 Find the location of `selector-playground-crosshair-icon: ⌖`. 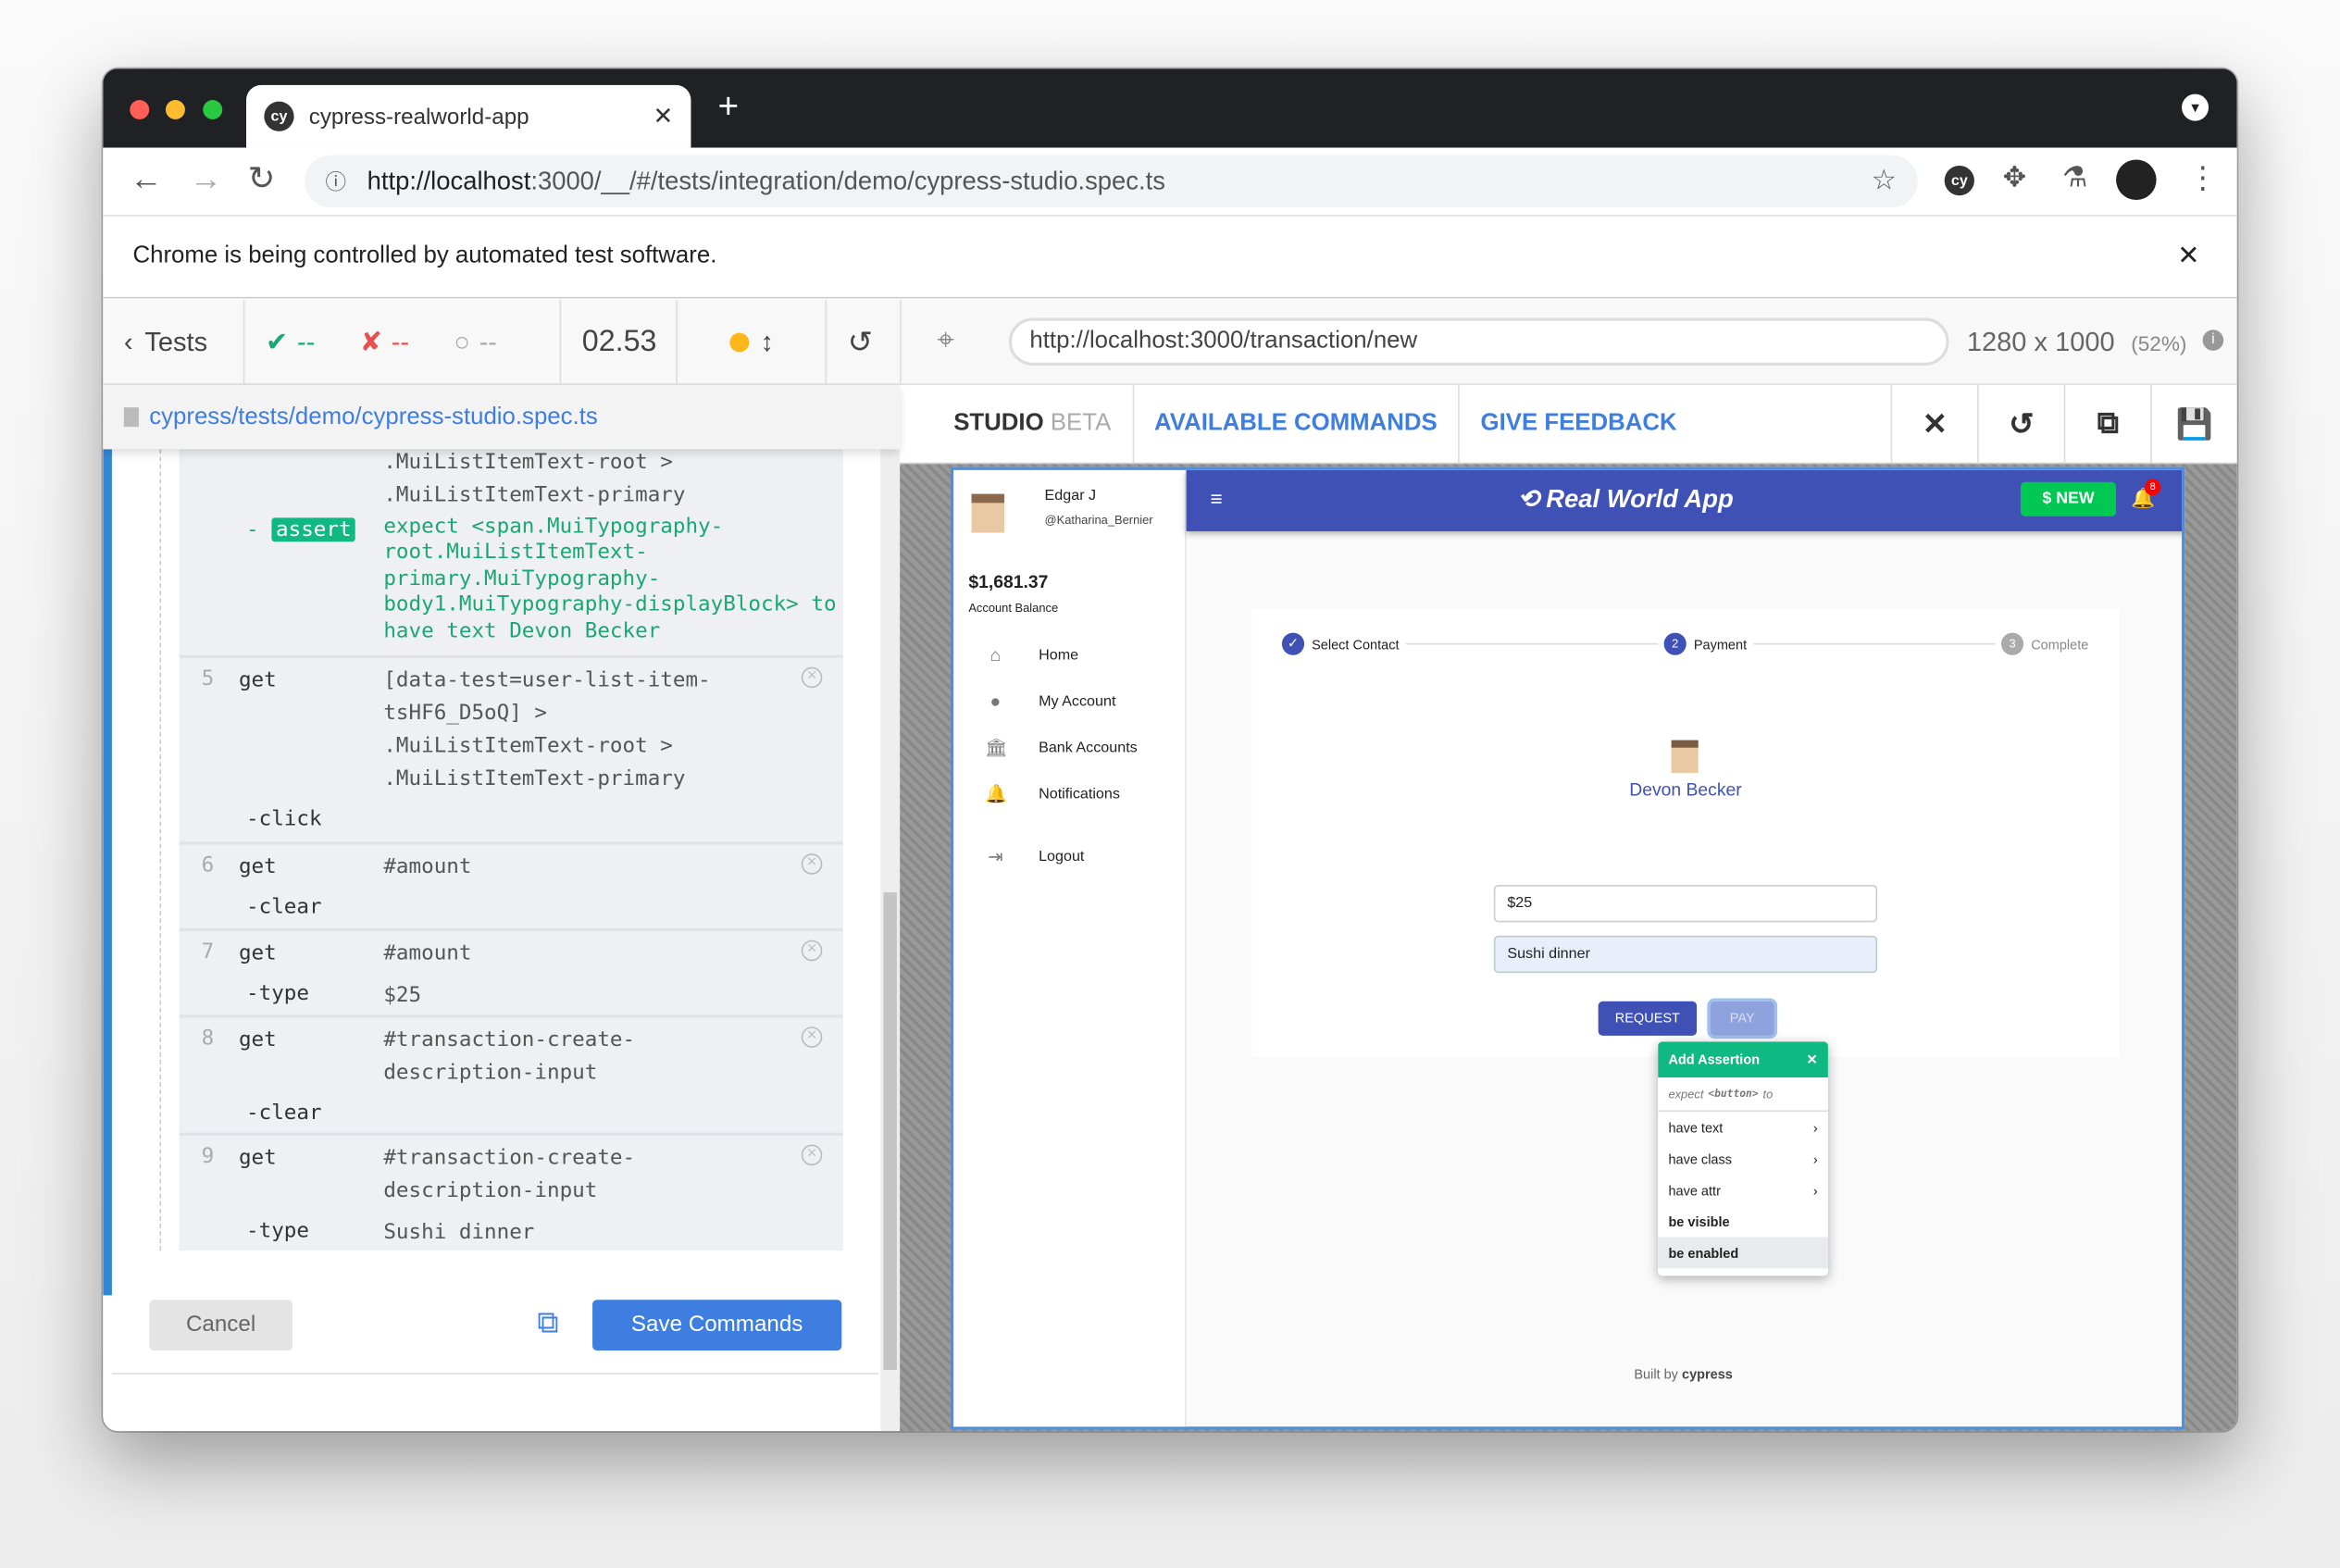

selector-playground-crosshair-icon: ⌖ is located at coordinates (945, 341).